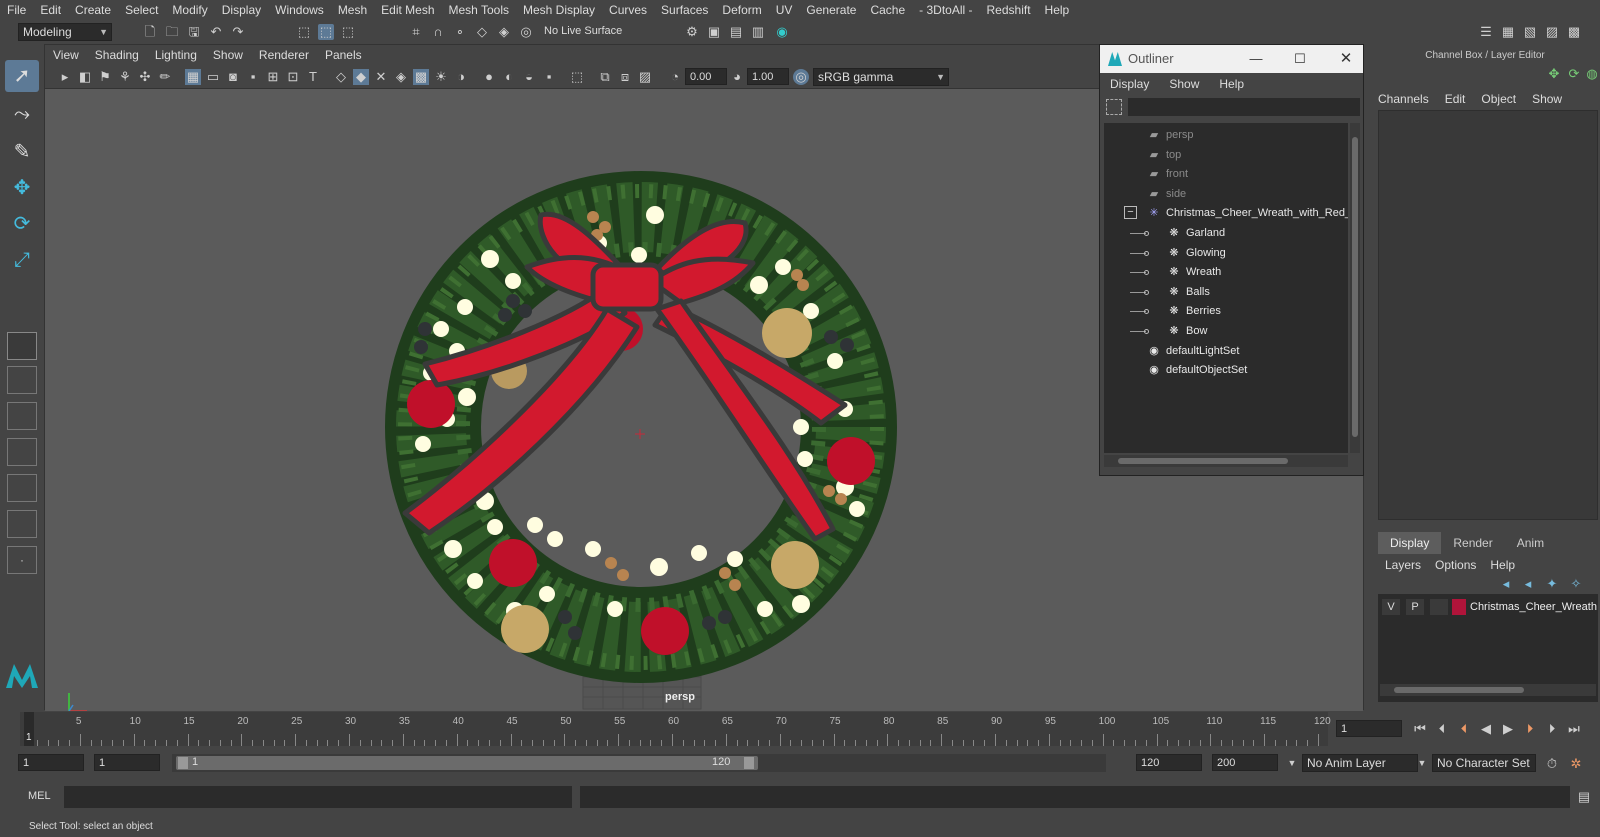 The image size is (1600, 837). I want to click on outliner-item: ◉ defaultLightSet, so click(1226, 351).